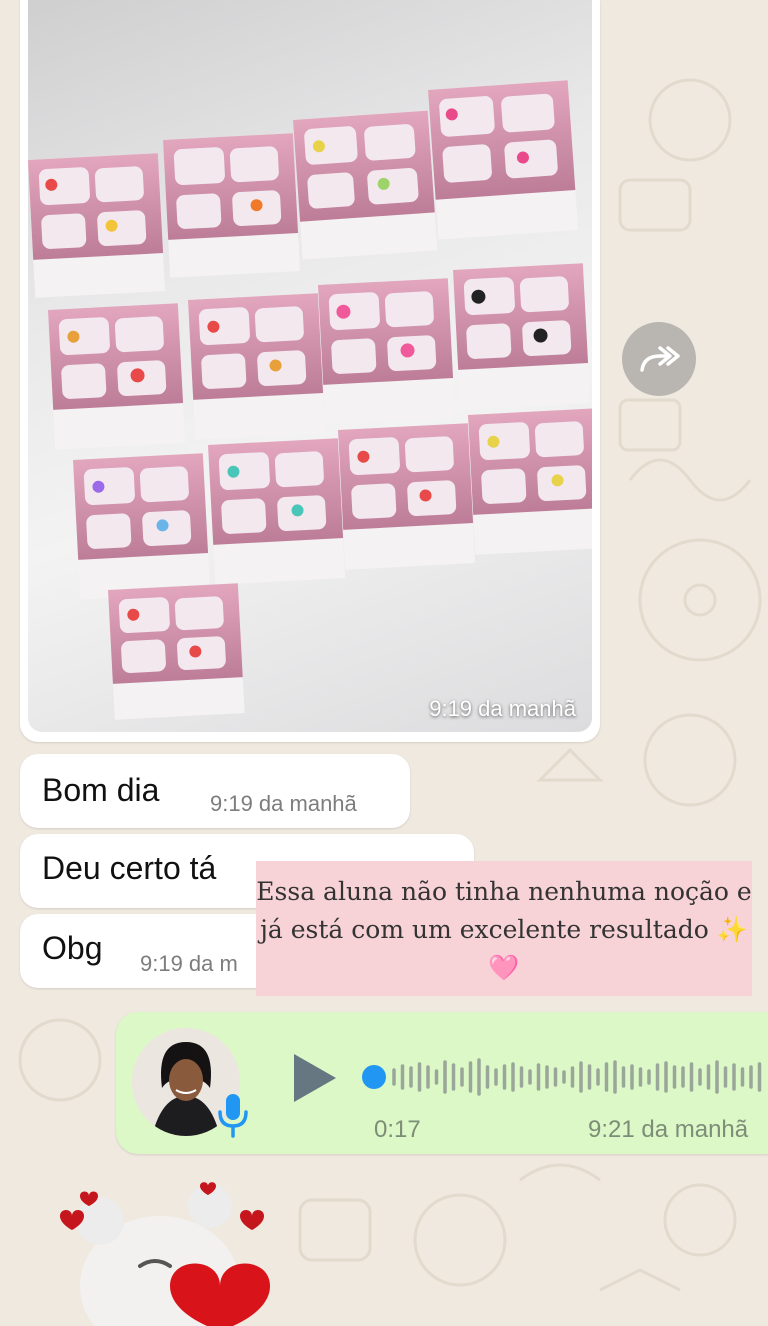  What do you see at coordinates (189, 963) in the screenshot?
I see `message-timestamp: 9:19 da m` at bounding box center [189, 963].